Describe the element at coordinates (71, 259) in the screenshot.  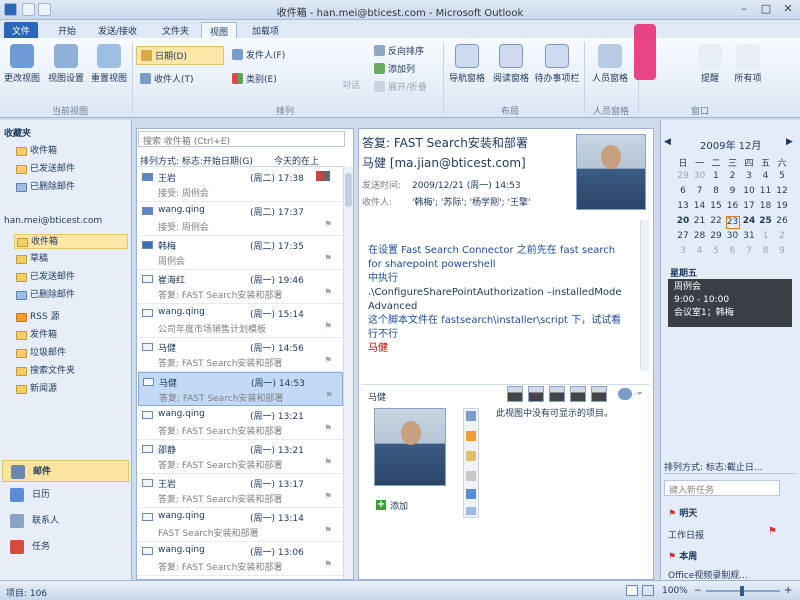
I see `sidebar-item-drafts: 草稿` at that location.